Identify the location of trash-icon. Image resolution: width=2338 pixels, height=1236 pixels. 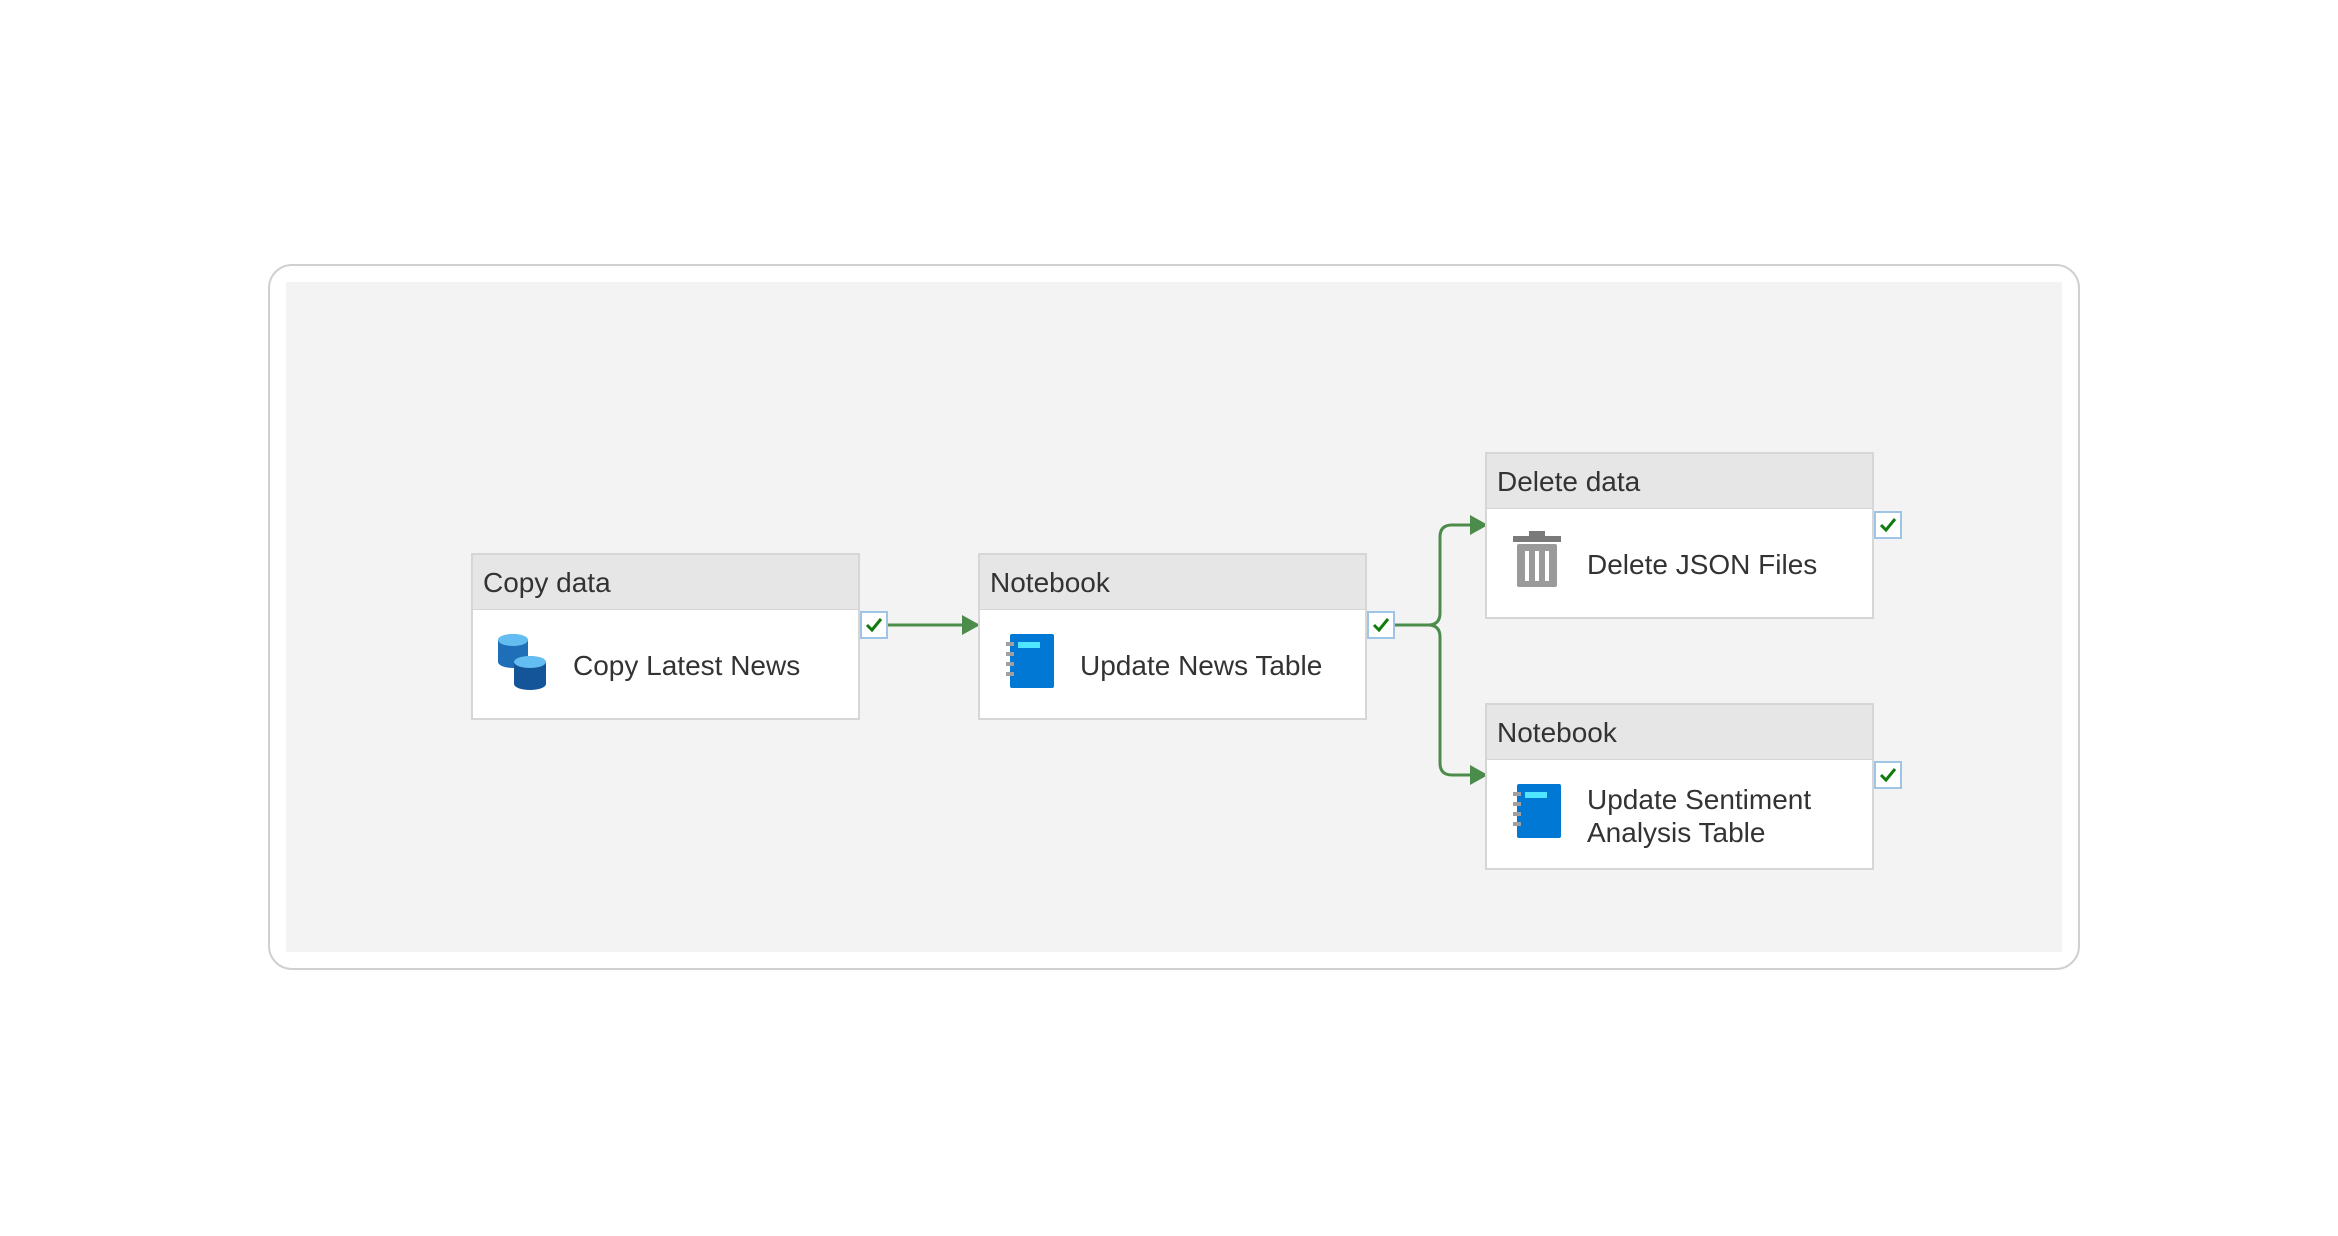
(1537, 560).